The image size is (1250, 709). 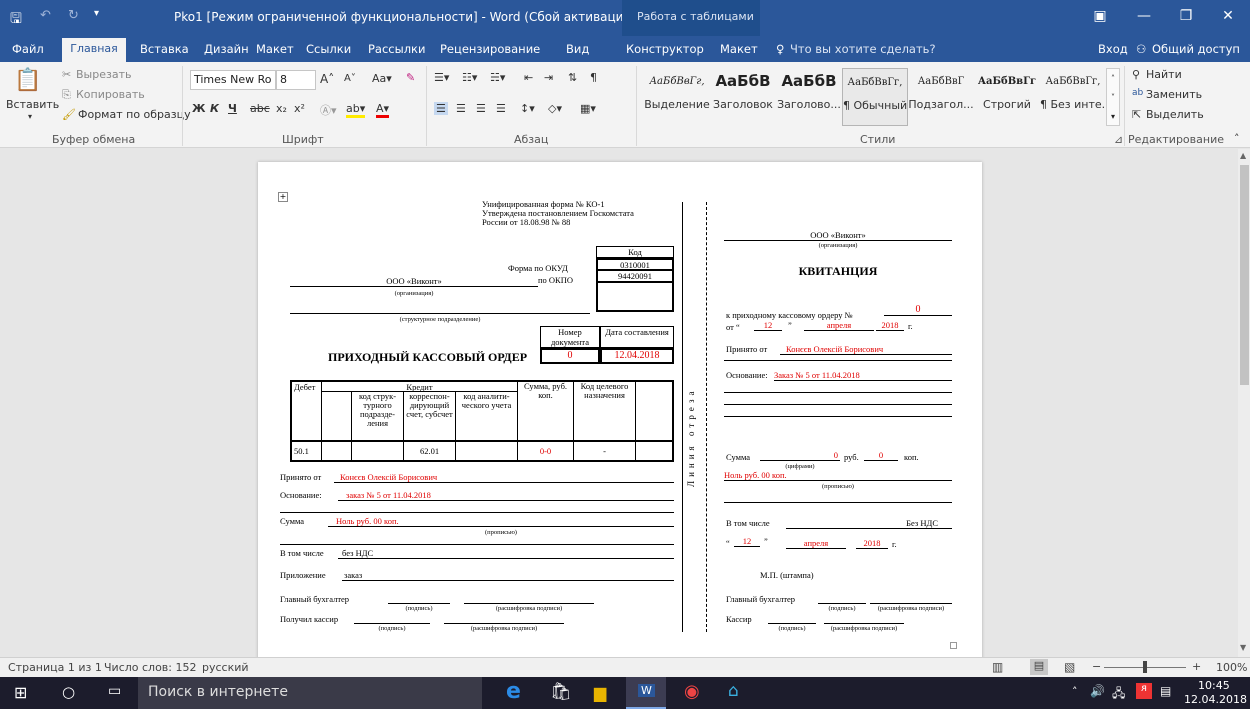 I want to click on word-taskbar-button: W, so click(x=646, y=693).